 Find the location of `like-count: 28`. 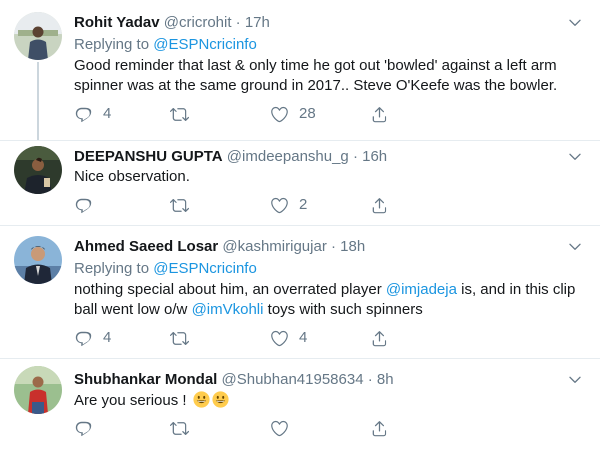

like-count: 28 is located at coordinates (307, 113).